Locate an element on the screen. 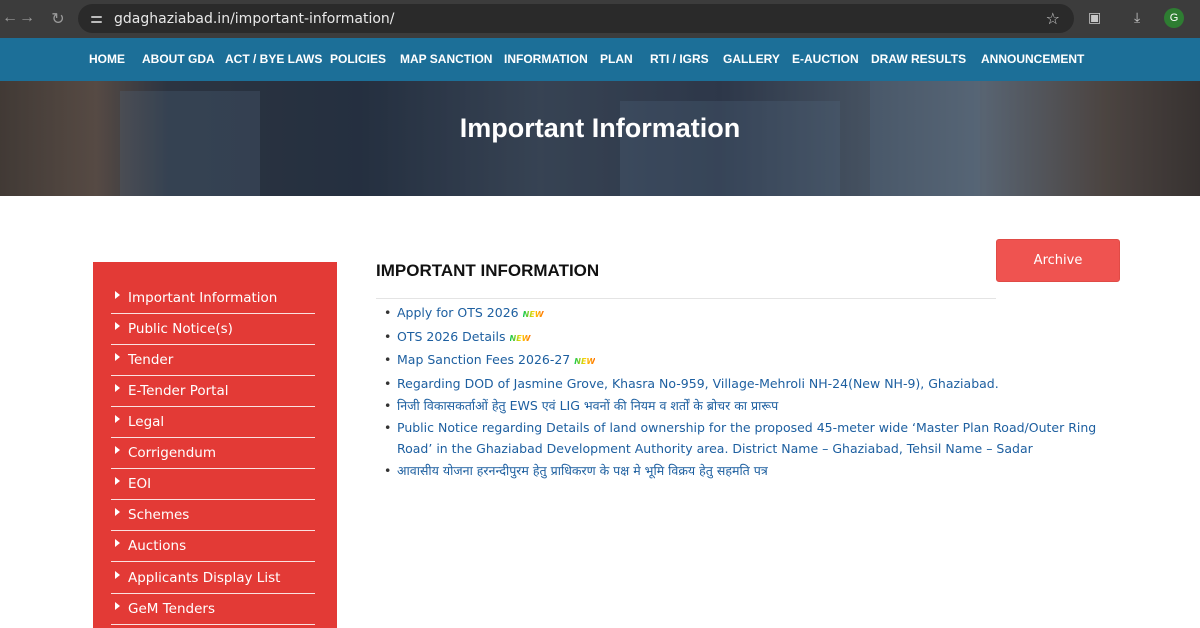  list-item-link: Map Sanction Fees 2026-27 is located at coordinates (483, 359).